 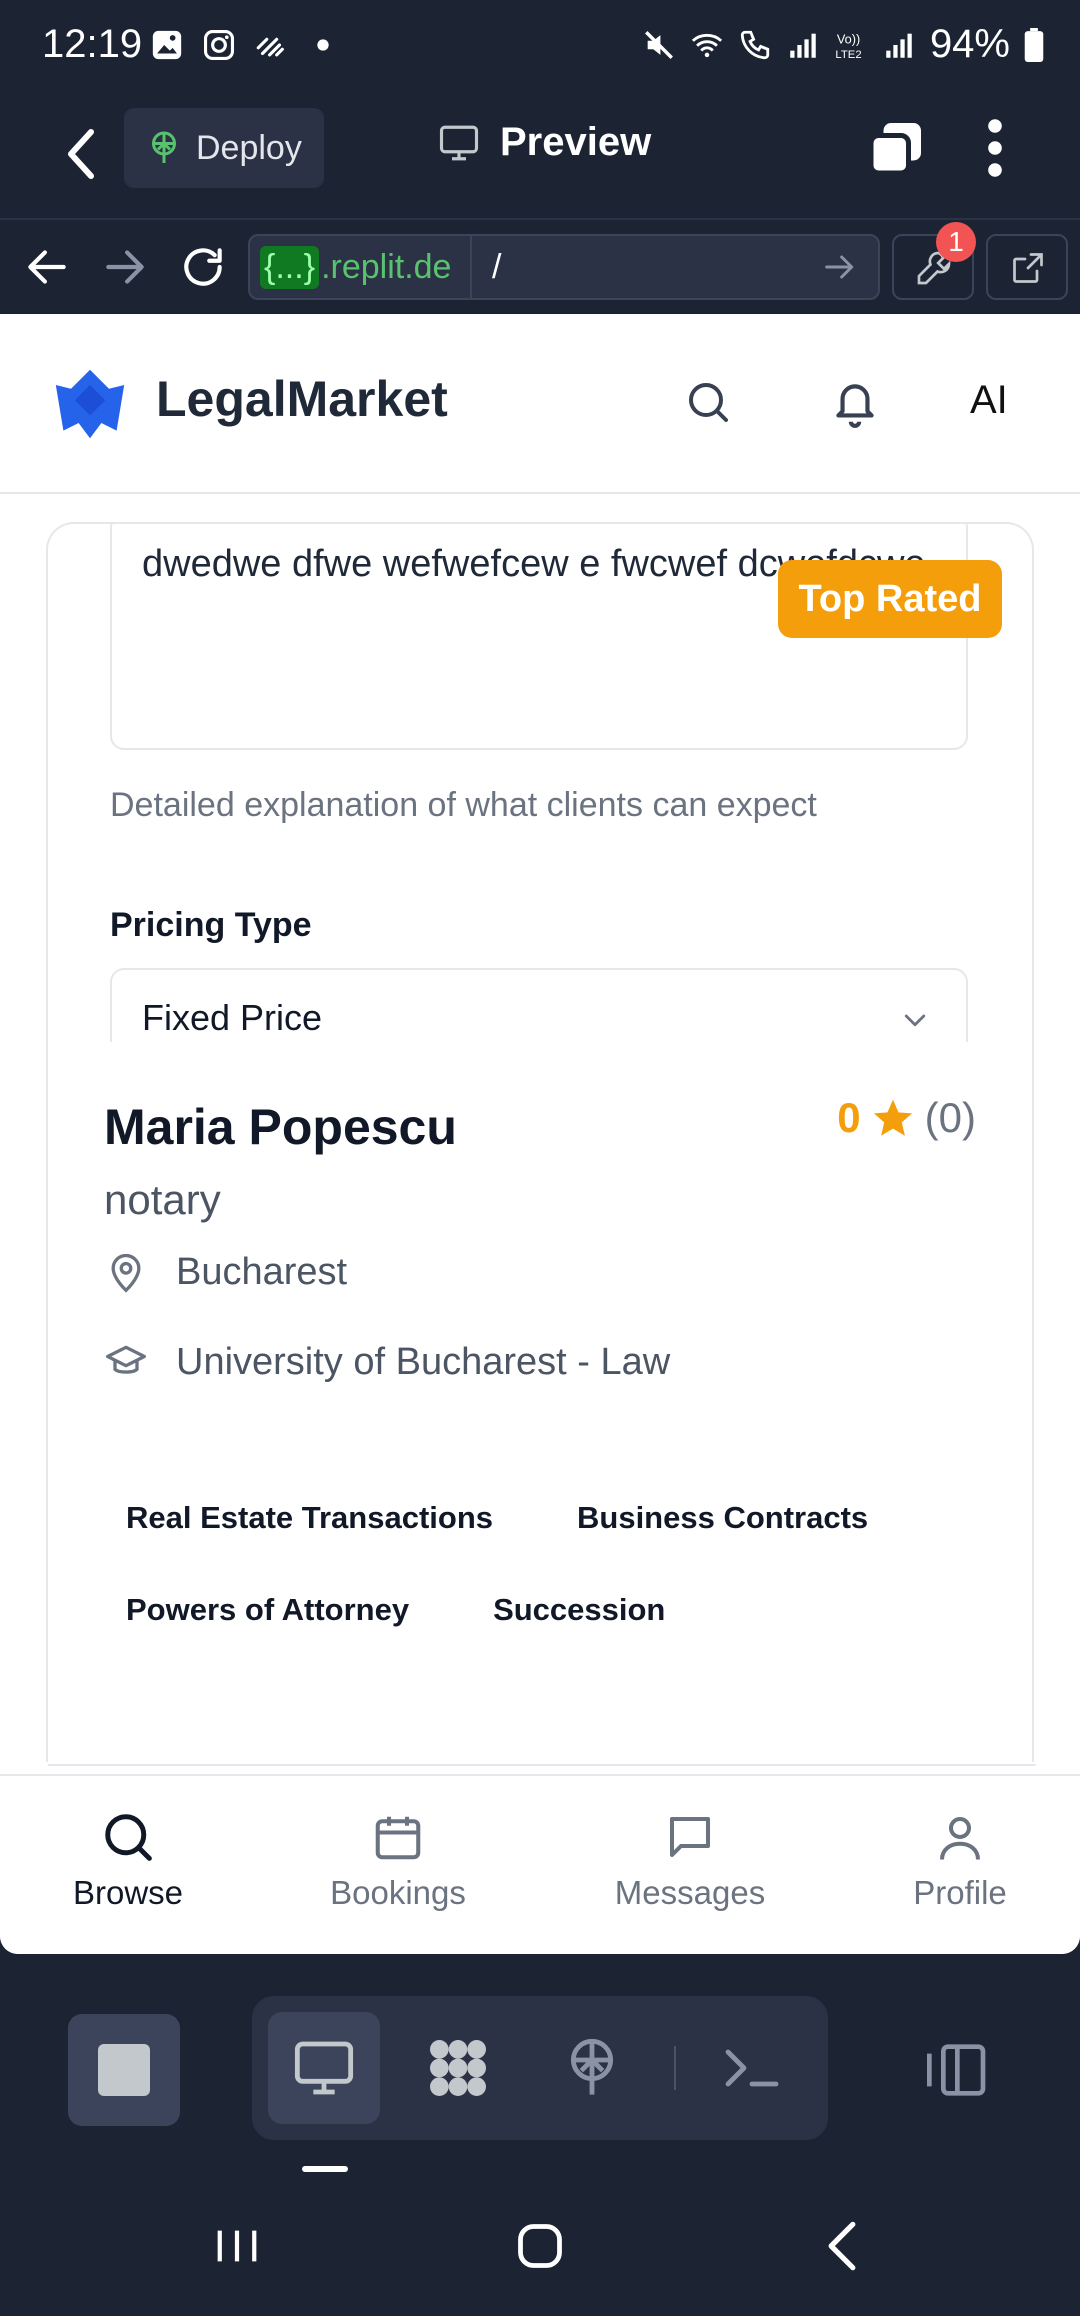 I want to click on top-rated-badge: Top Rated, so click(x=890, y=599).